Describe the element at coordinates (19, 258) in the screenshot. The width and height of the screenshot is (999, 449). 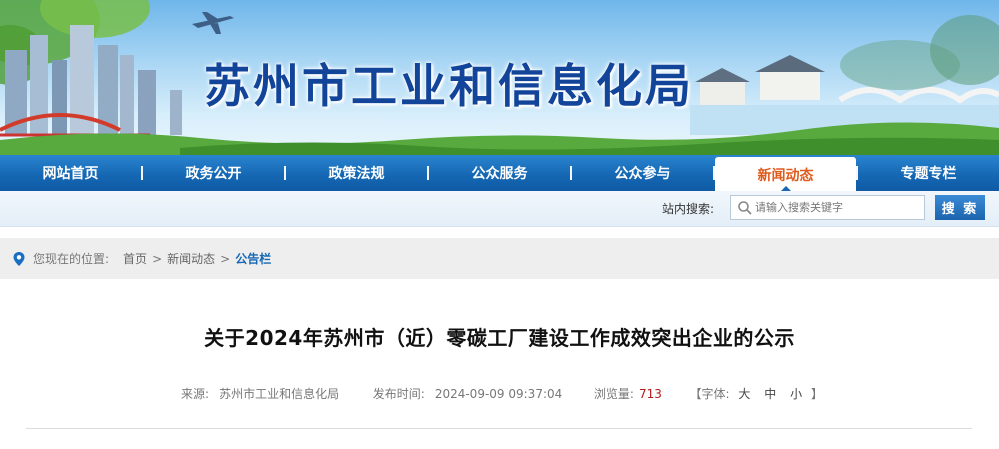
I see `location-pin-icon` at that location.